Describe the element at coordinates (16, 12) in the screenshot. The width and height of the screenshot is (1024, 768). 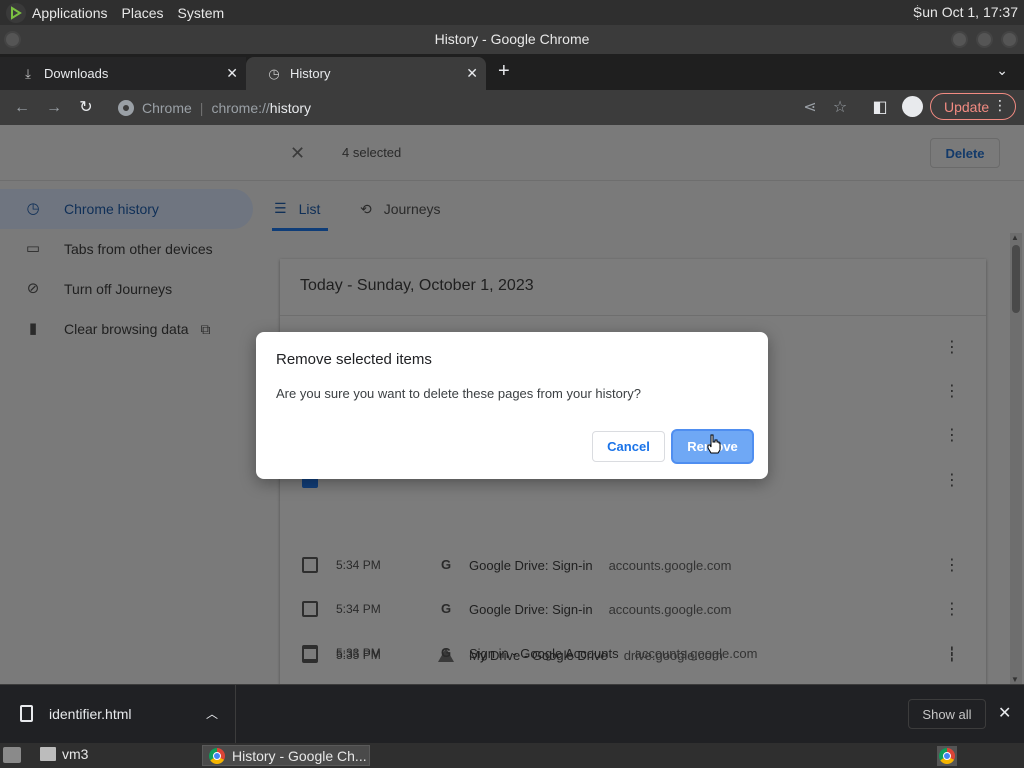
I see `gnome-logo-icon` at that location.